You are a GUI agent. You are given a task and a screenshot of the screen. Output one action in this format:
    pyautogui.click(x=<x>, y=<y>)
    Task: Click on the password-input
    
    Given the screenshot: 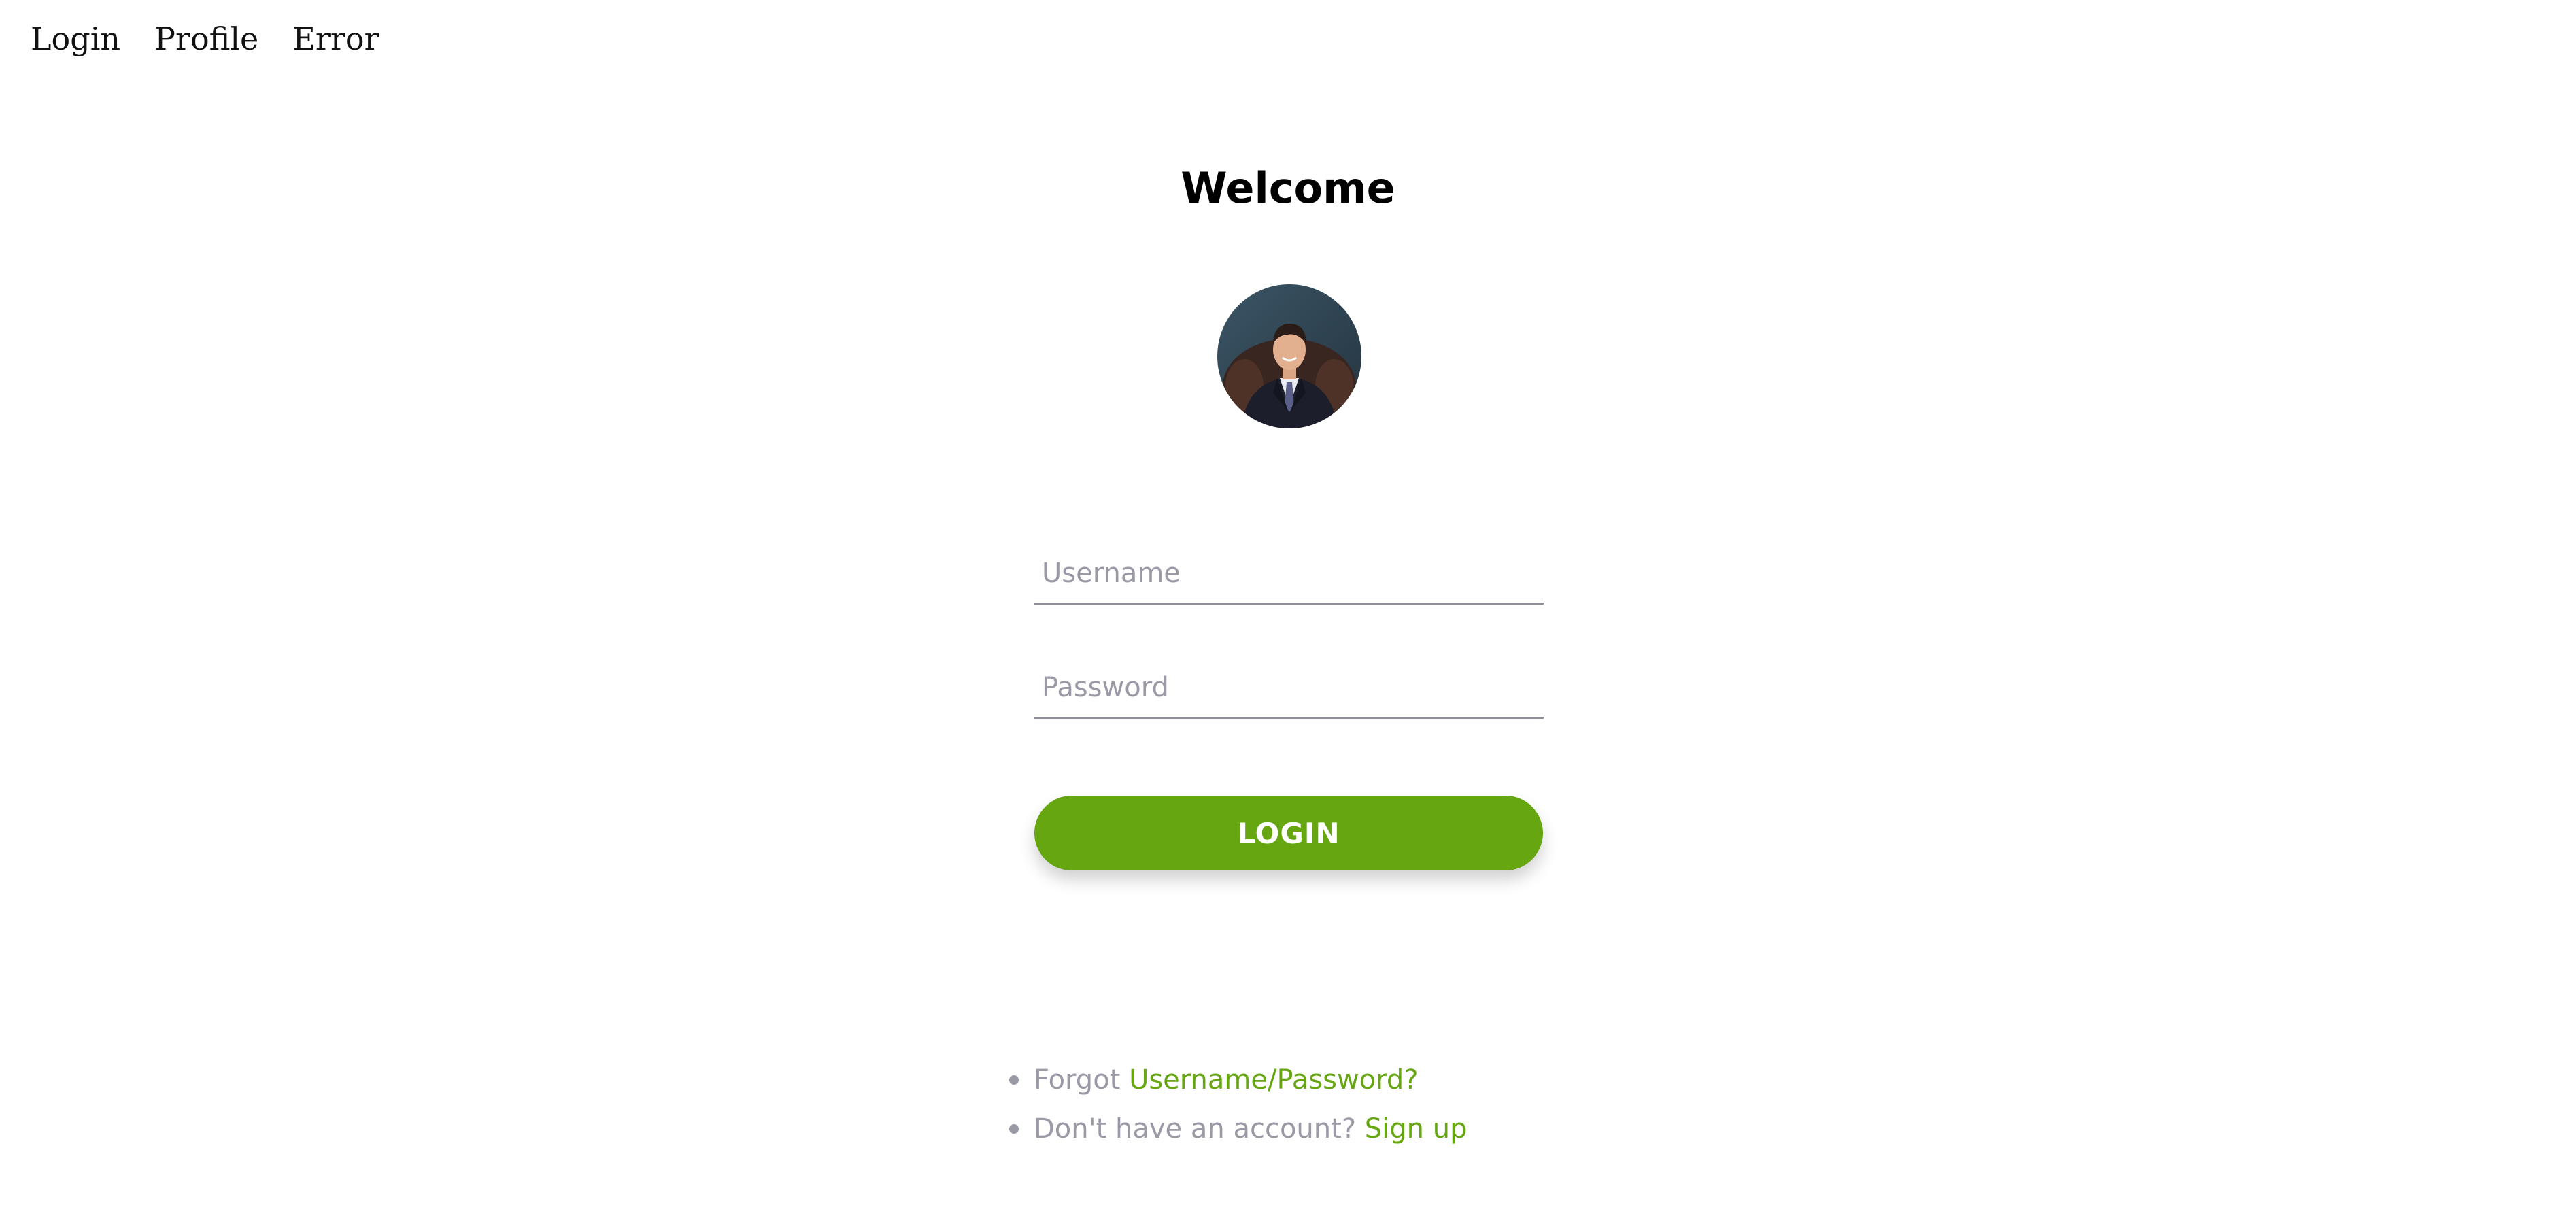 What is the action you would take?
    pyautogui.click(x=1289, y=687)
    